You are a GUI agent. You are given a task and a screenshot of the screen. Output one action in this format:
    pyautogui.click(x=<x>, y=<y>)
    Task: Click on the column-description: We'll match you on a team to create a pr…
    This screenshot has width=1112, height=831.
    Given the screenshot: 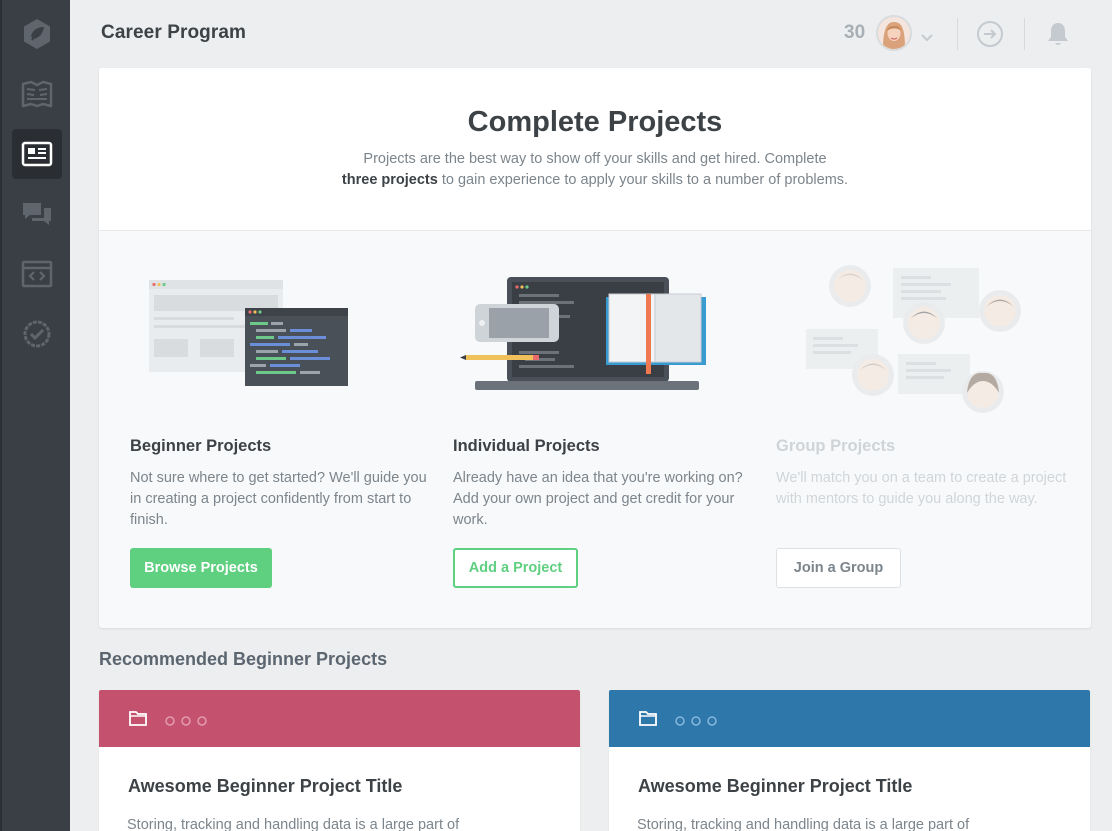 What is the action you would take?
    pyautogui.click(x=921, y=488)
    